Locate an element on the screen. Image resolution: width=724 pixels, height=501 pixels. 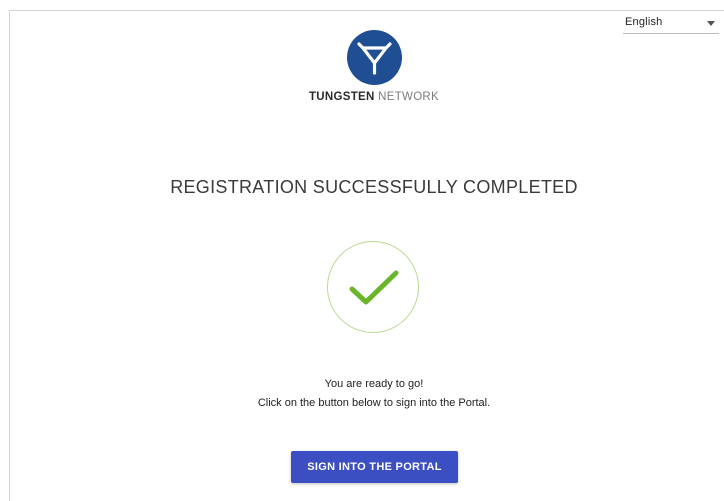
tungsten-logo-glyph is located at coordinates (374, 58).